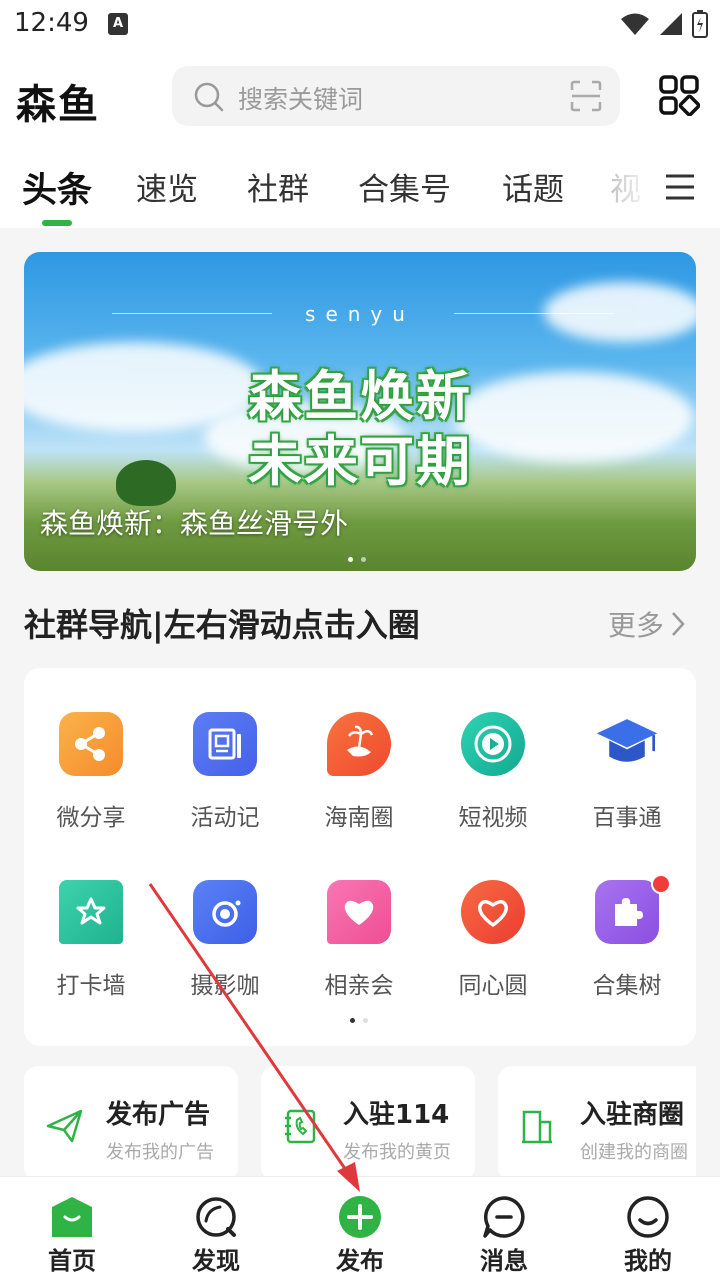  I want to click on discover-icon, so click(216, 1217).